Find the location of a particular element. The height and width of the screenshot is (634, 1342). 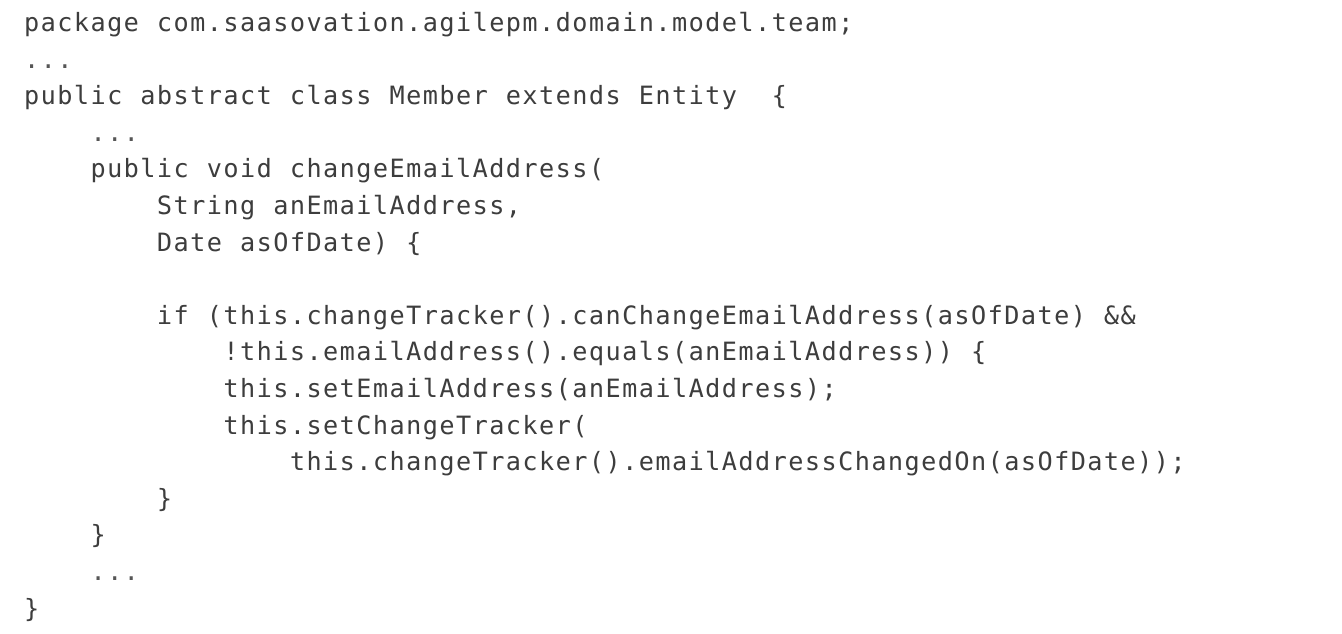

code-line: Date asOfDate) { is located at coordinates (223, 242).